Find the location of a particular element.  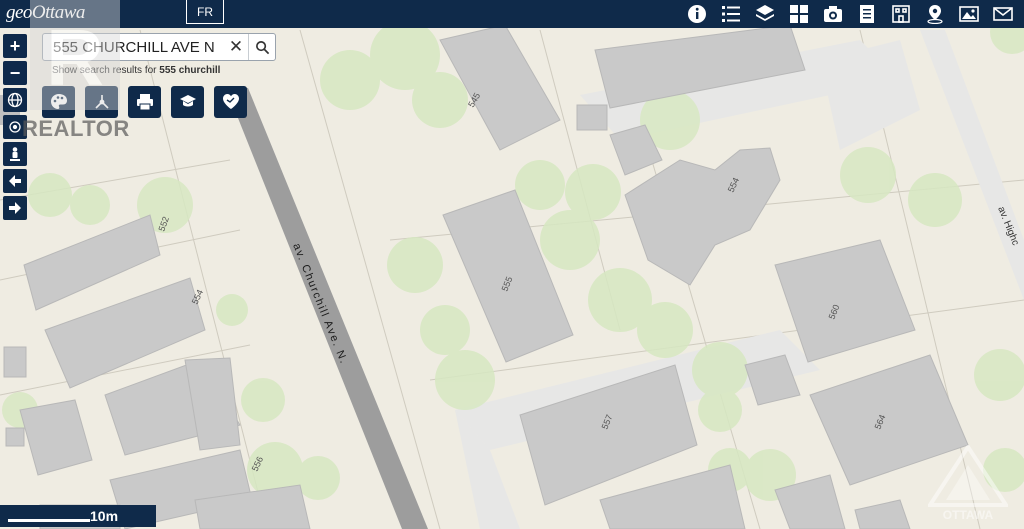

education-icon is located at coordinates (187, 101).